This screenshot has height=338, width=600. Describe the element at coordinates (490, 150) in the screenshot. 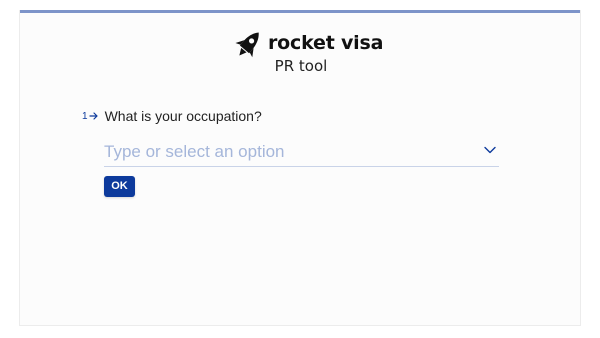

I see `chevron-down-icon` at that location.